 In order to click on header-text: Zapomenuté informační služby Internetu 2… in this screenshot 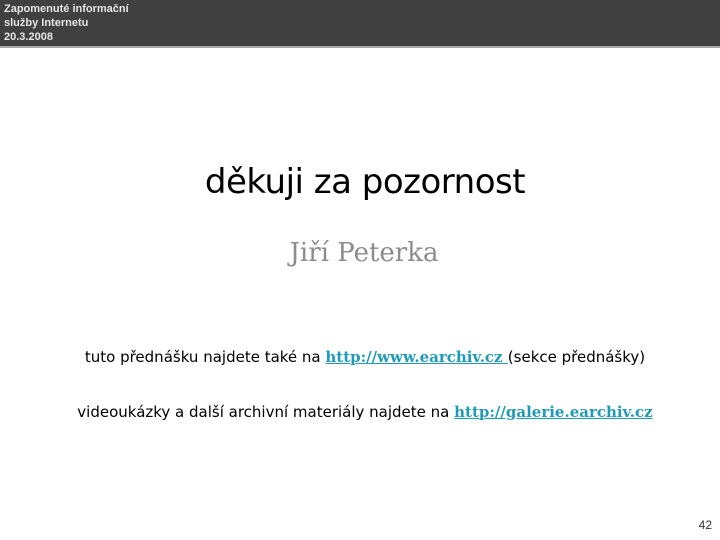, I will do `click(66, 23)`.